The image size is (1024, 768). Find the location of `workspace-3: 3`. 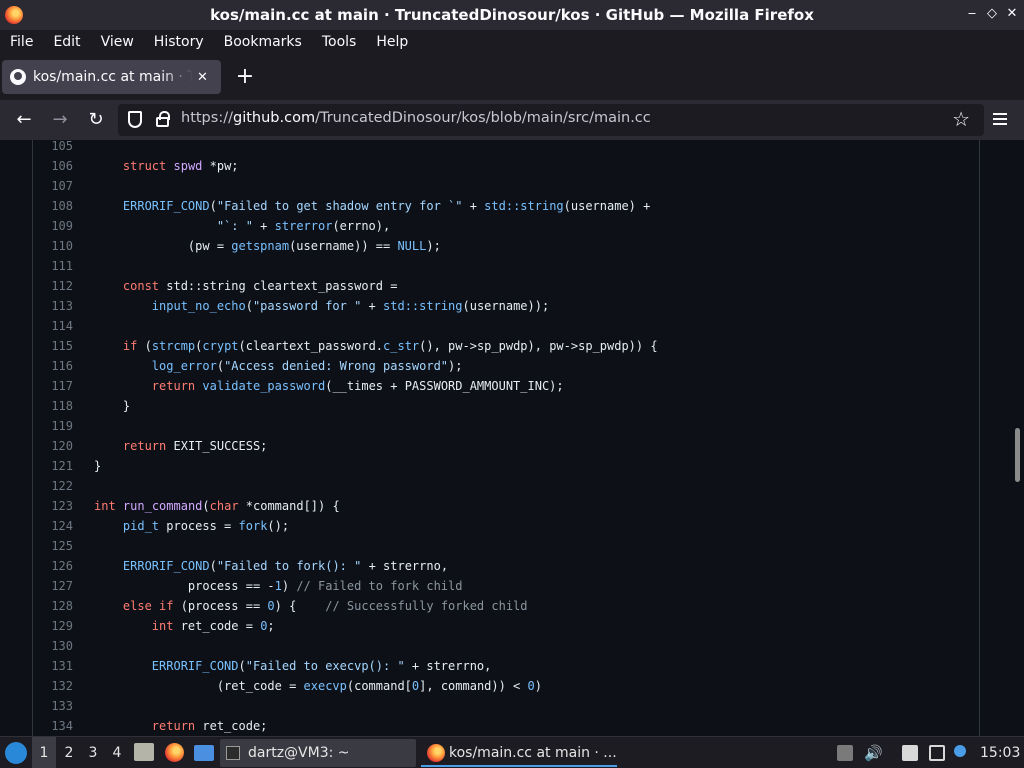

workspace-3: 3 is located at coordinates (93, 752).